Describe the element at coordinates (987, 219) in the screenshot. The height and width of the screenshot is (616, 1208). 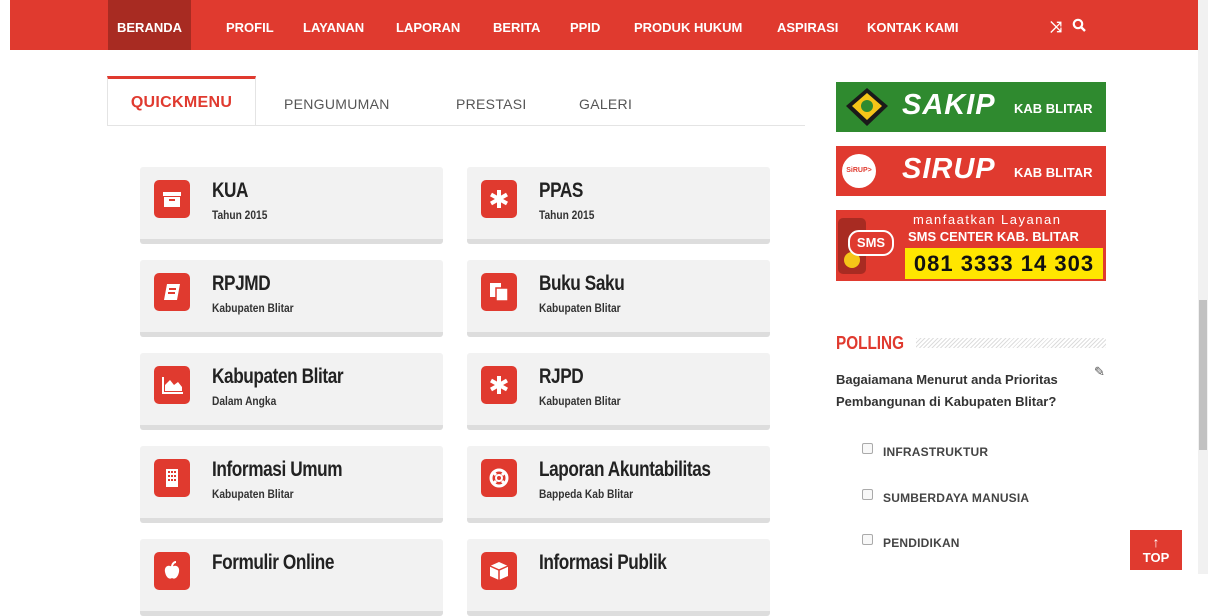
I see `sms-line1: manfaatkan Layanan` at that location.